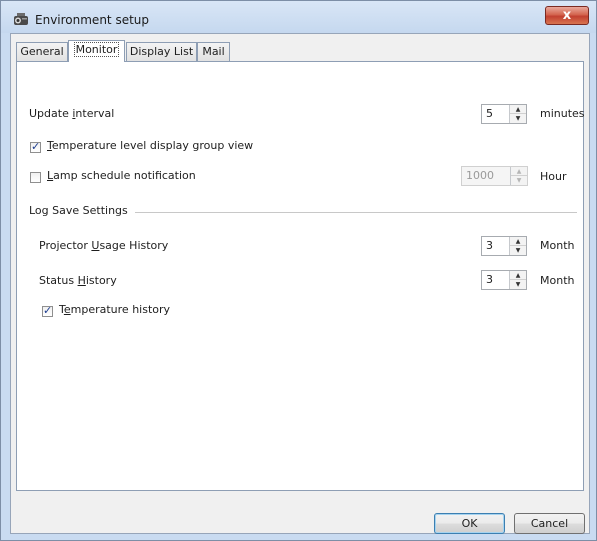 This screenshot has height=541, width=597. Describe the element at coordinates (489, 245) in the screenshot. I see `projector-usage-value: 3` at that location.